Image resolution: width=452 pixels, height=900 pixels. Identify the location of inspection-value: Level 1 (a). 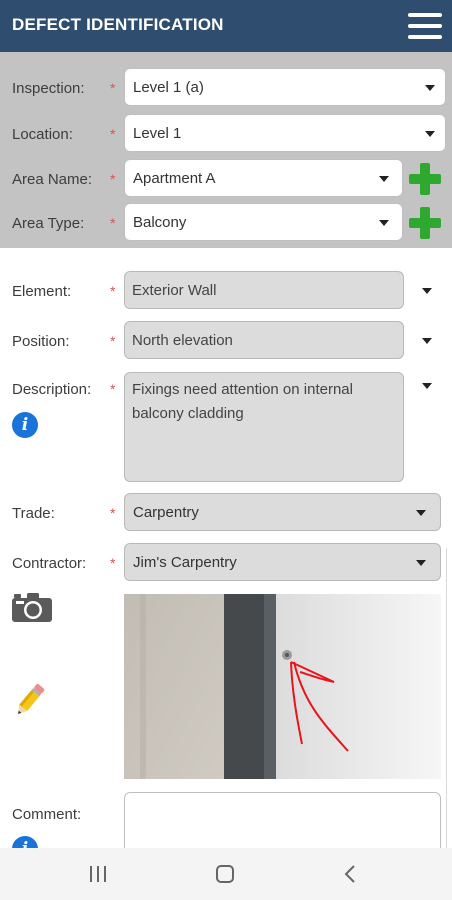
(168, 87).